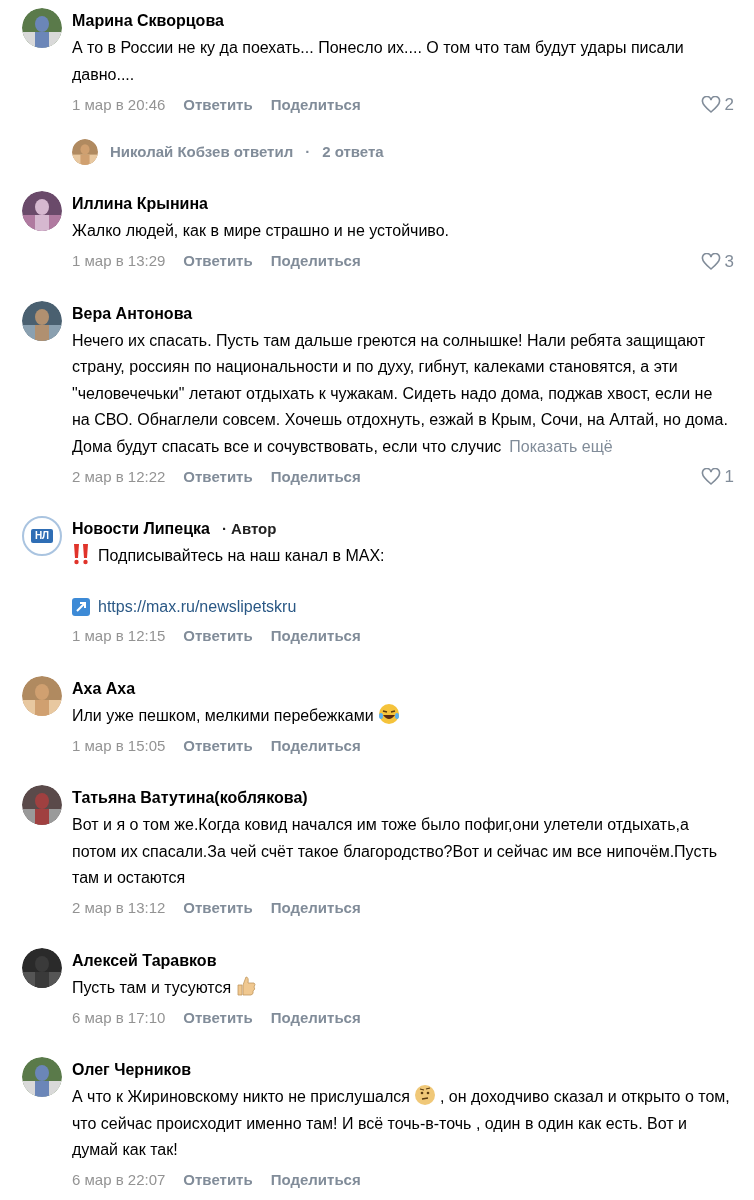 The width and height of the screenshot is (754, 1200). Describe the element at coordinates (119, 636) in the screenshot. I see `comment-date: 1 мар в 12:15` at that location.